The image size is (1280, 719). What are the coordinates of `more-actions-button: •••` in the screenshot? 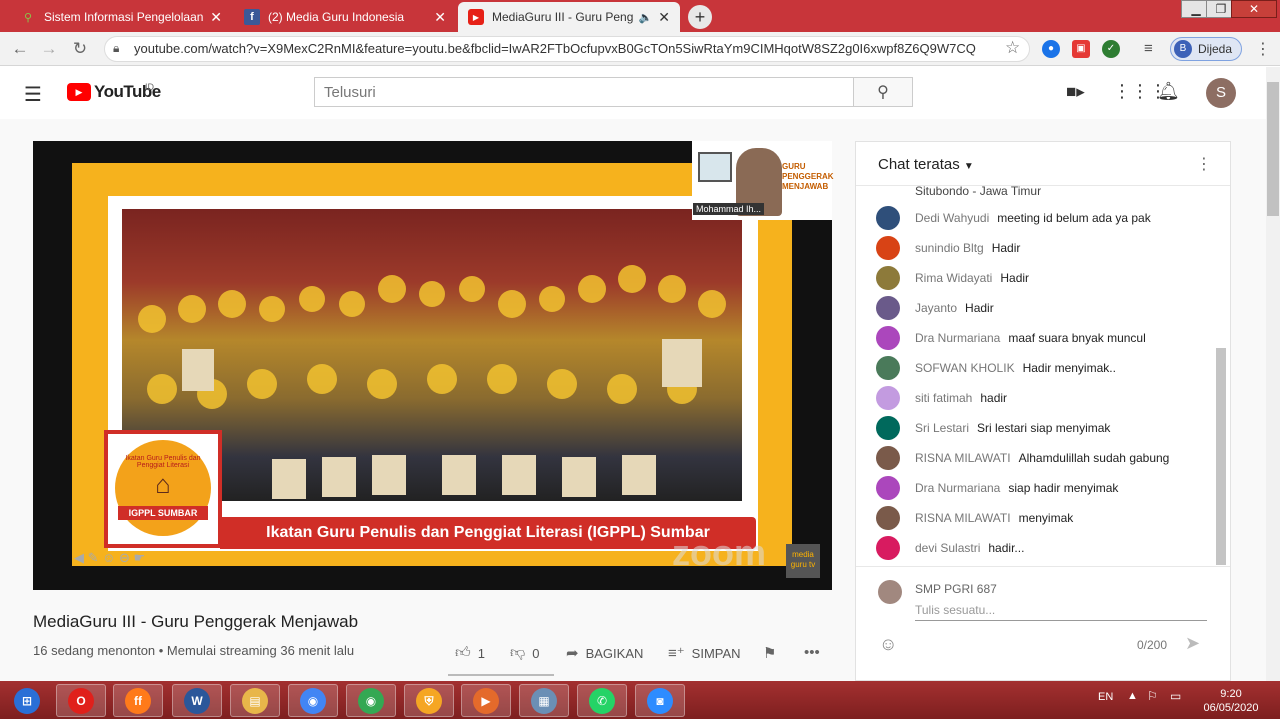 It's located at (815, 652).